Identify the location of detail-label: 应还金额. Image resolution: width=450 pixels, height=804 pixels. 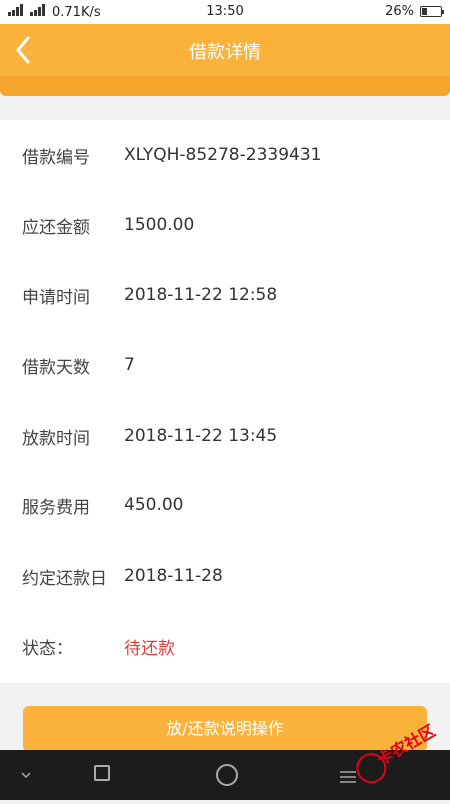
(56, 227).